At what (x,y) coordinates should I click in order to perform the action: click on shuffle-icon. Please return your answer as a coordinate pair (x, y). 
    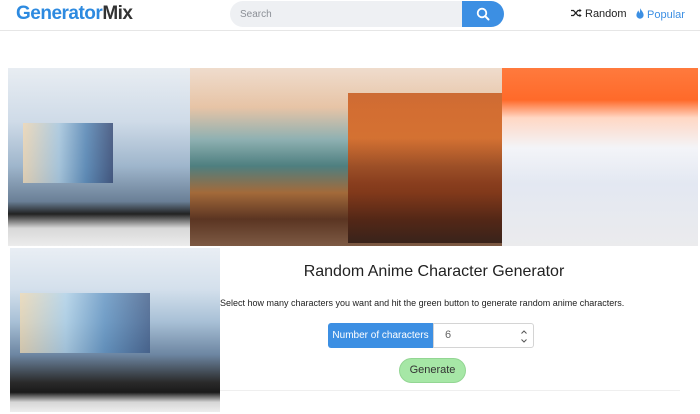
    Looking at the image, I should click on (576, 13).